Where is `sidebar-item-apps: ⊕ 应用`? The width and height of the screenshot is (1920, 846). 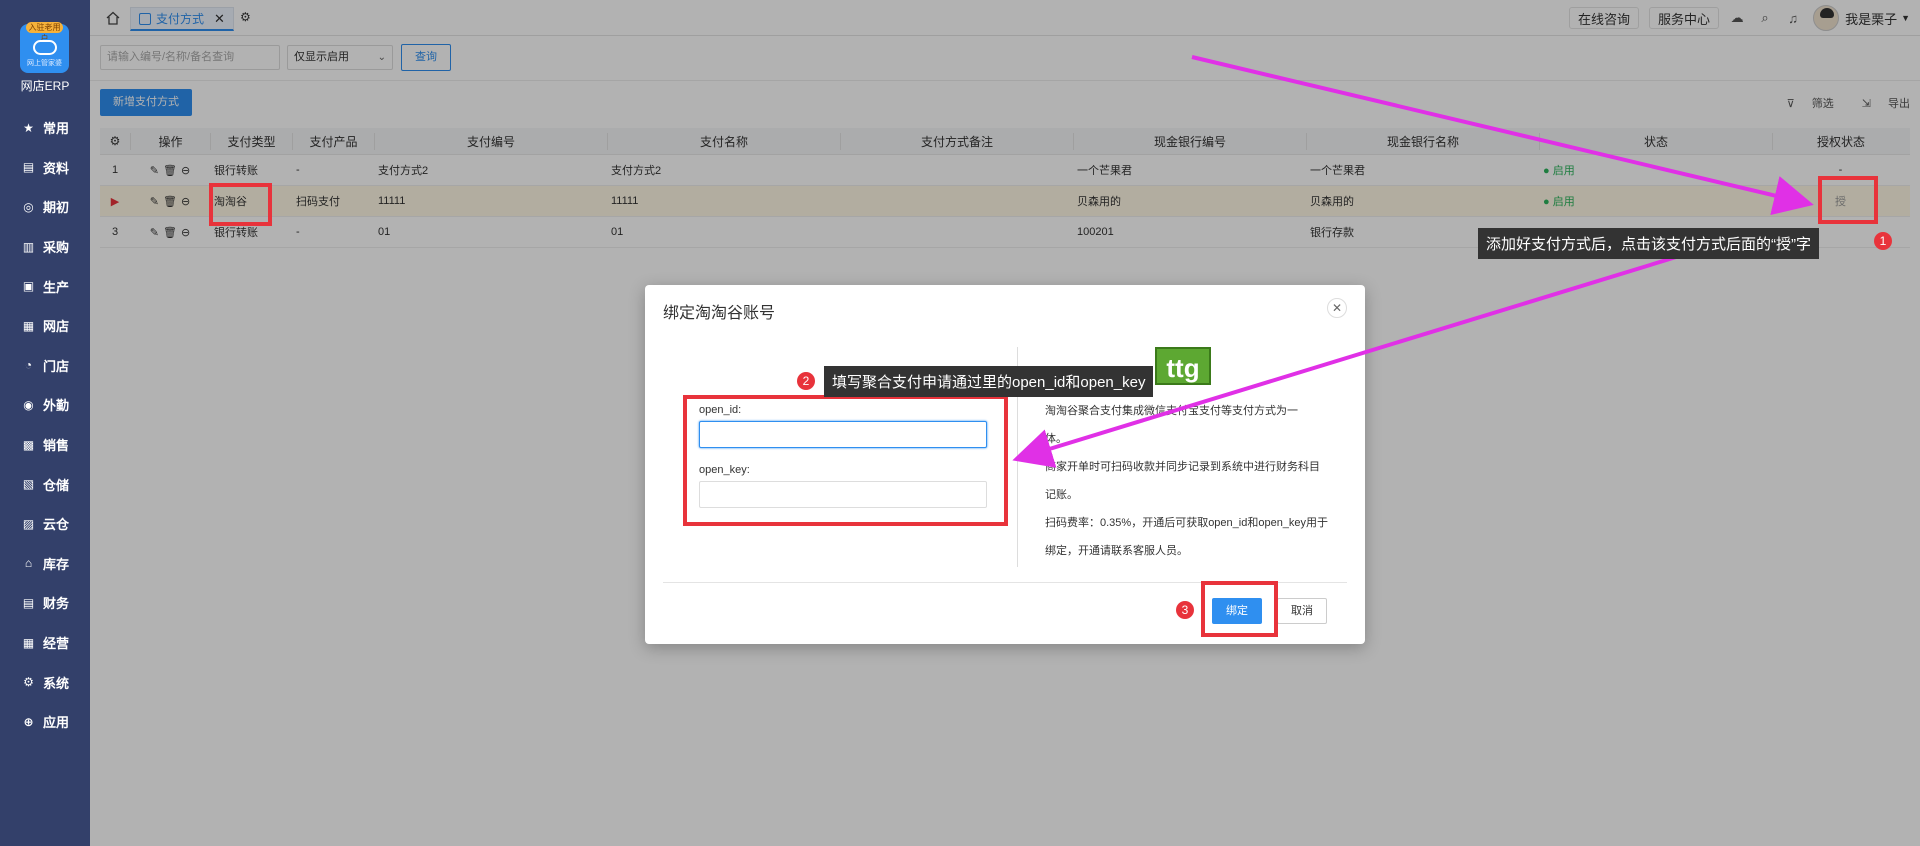 sidebar-item-apps: ⊕ 应用 is located at coordinates (45, 722).